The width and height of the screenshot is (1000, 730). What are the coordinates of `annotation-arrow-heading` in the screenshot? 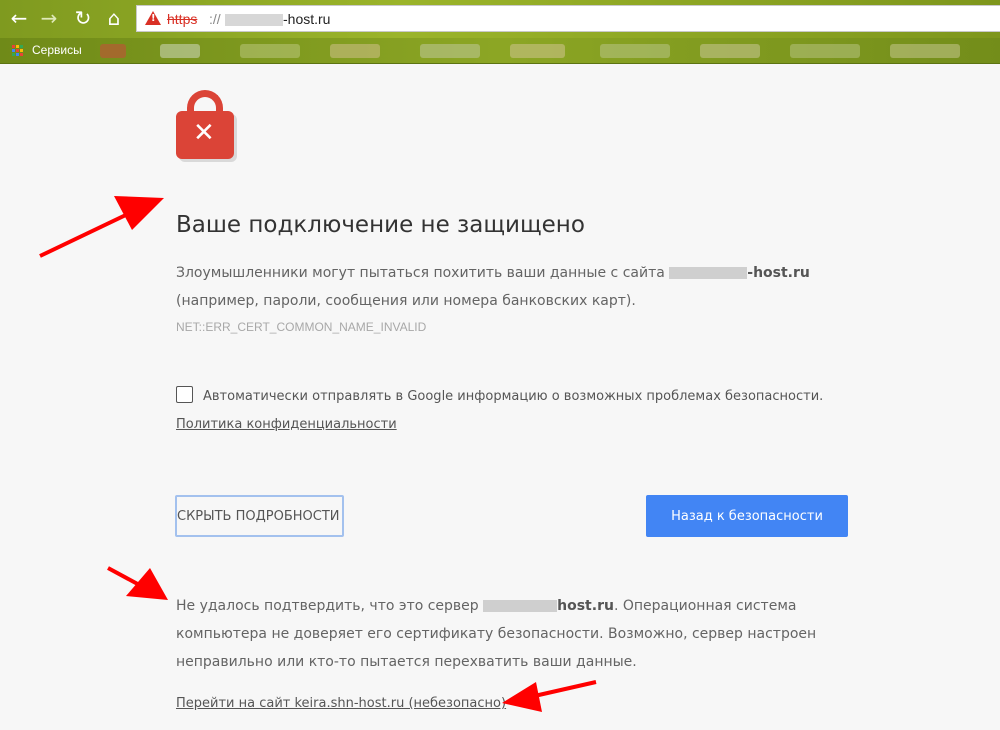 It's located at (101, 227).